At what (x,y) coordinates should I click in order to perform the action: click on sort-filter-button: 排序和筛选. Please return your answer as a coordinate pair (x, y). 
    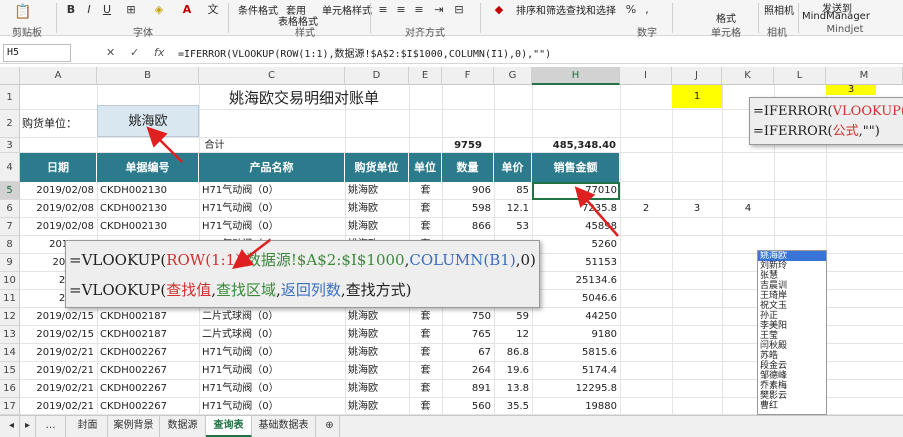
    Looking at the image, I should click on (541, 9).